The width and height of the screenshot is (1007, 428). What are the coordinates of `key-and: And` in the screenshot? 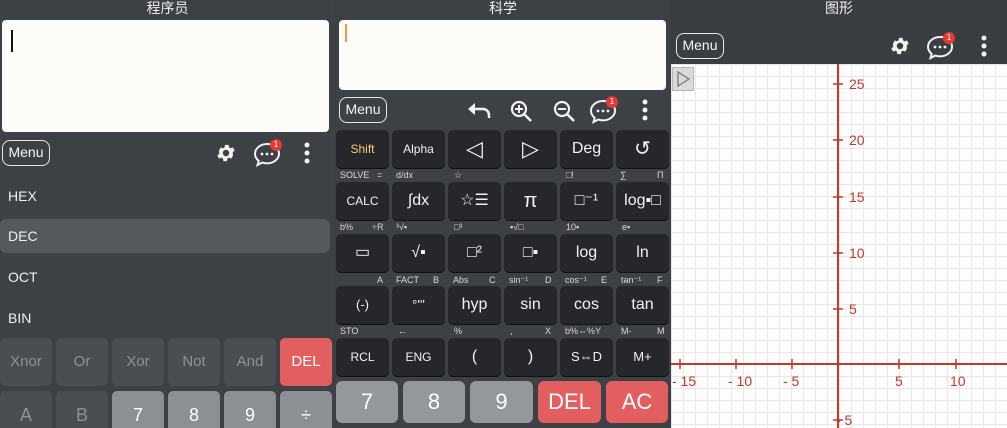 It's located at (250, 362).